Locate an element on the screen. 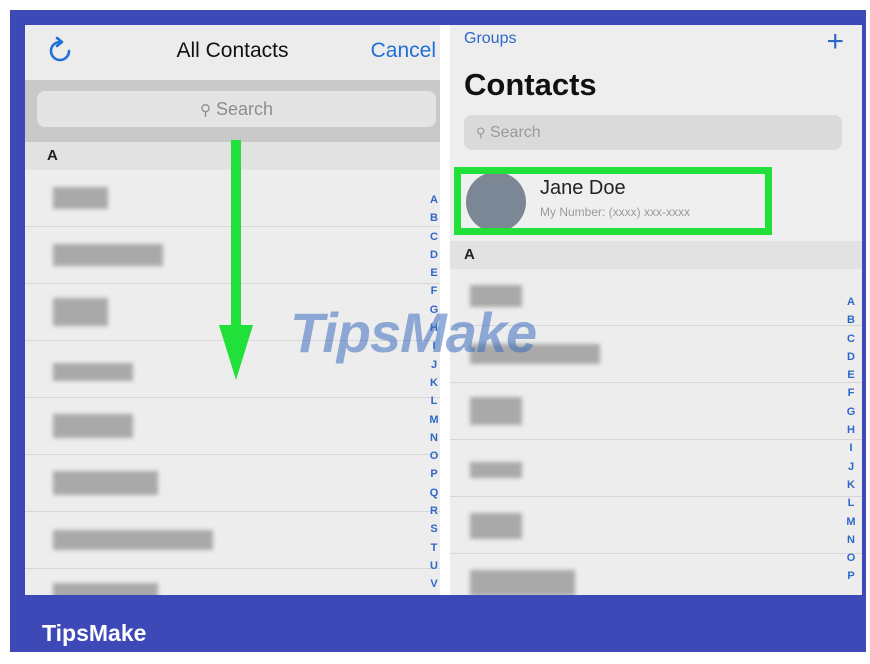 This screenshot has height=664, width=870. scroll-arrow-shaft is located at coordinates (236, 240).